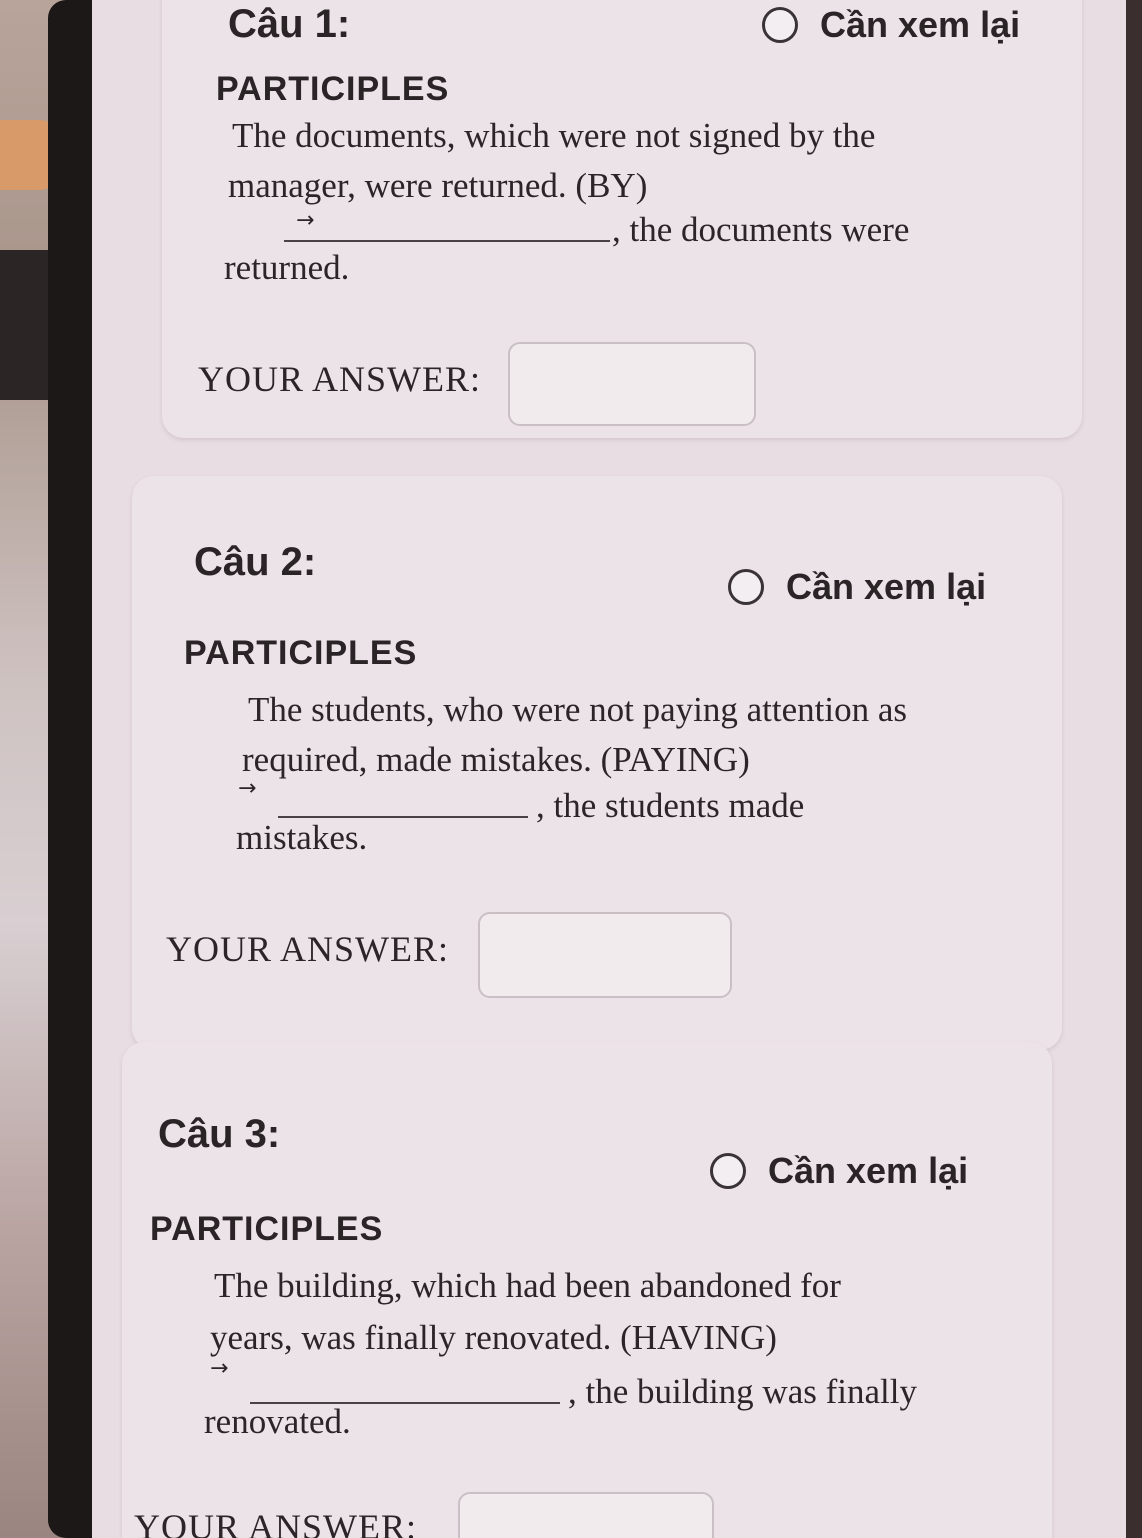 The image size is (1142, 1538). What do you see at coordinates (438, 185) in the screenshot?
I see `question-sentence-line2: manager, were returned. (BY)` at bounding box center [438, 185].